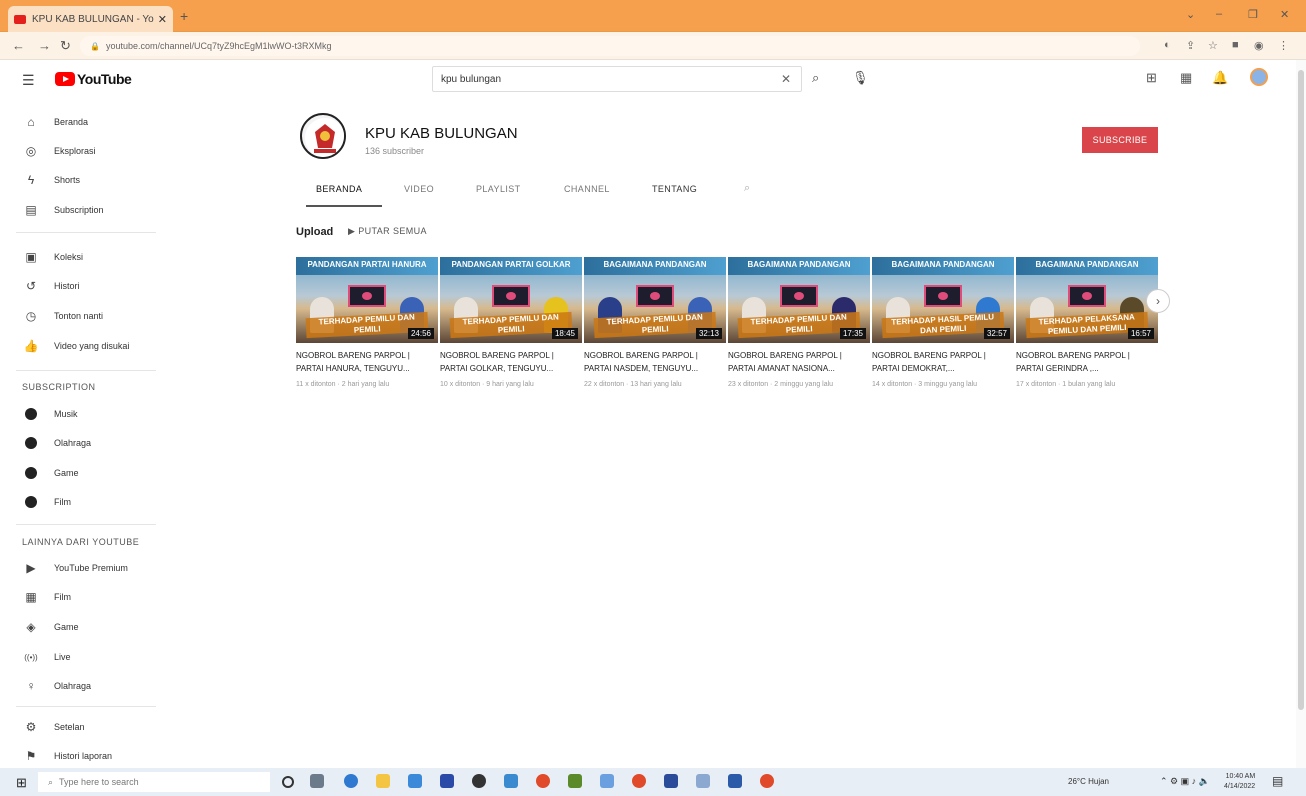 Image resolution: width=1306 pixels, height=796 pixels. What do you see at coordinates (415, 781) in the screenshot?
I see `mail-icon` at bounding box center [415, 781].